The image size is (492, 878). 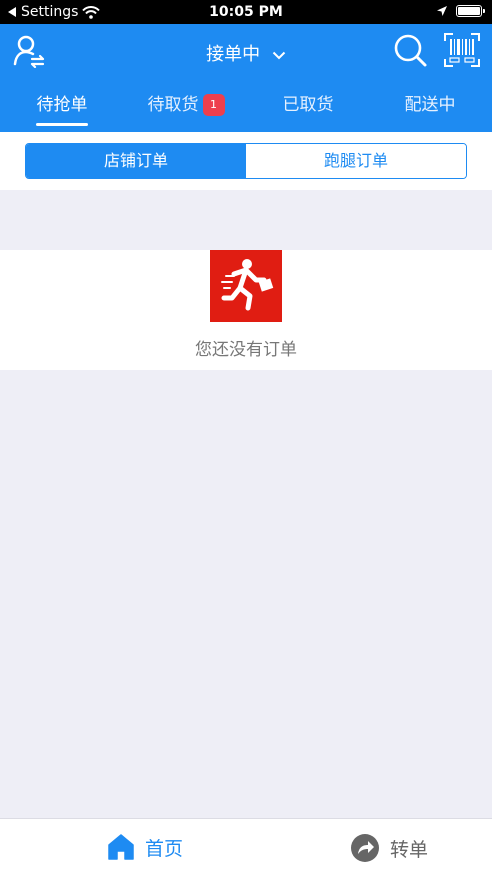 I want to click on tab-label: 已取货, so click(x=308, y=105).